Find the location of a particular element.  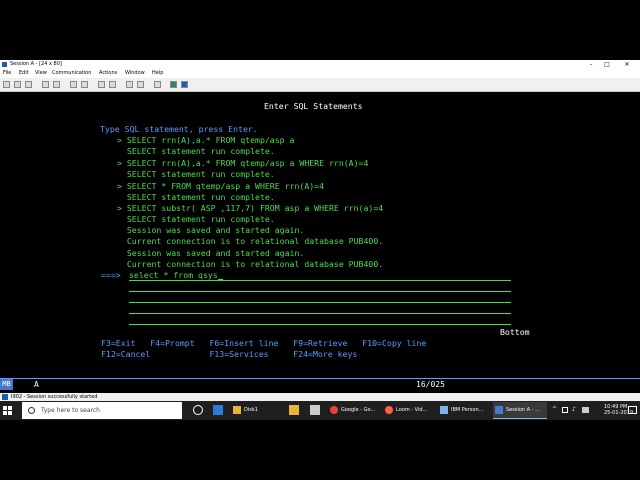

edge-icon is located at coordinates (218, 410).